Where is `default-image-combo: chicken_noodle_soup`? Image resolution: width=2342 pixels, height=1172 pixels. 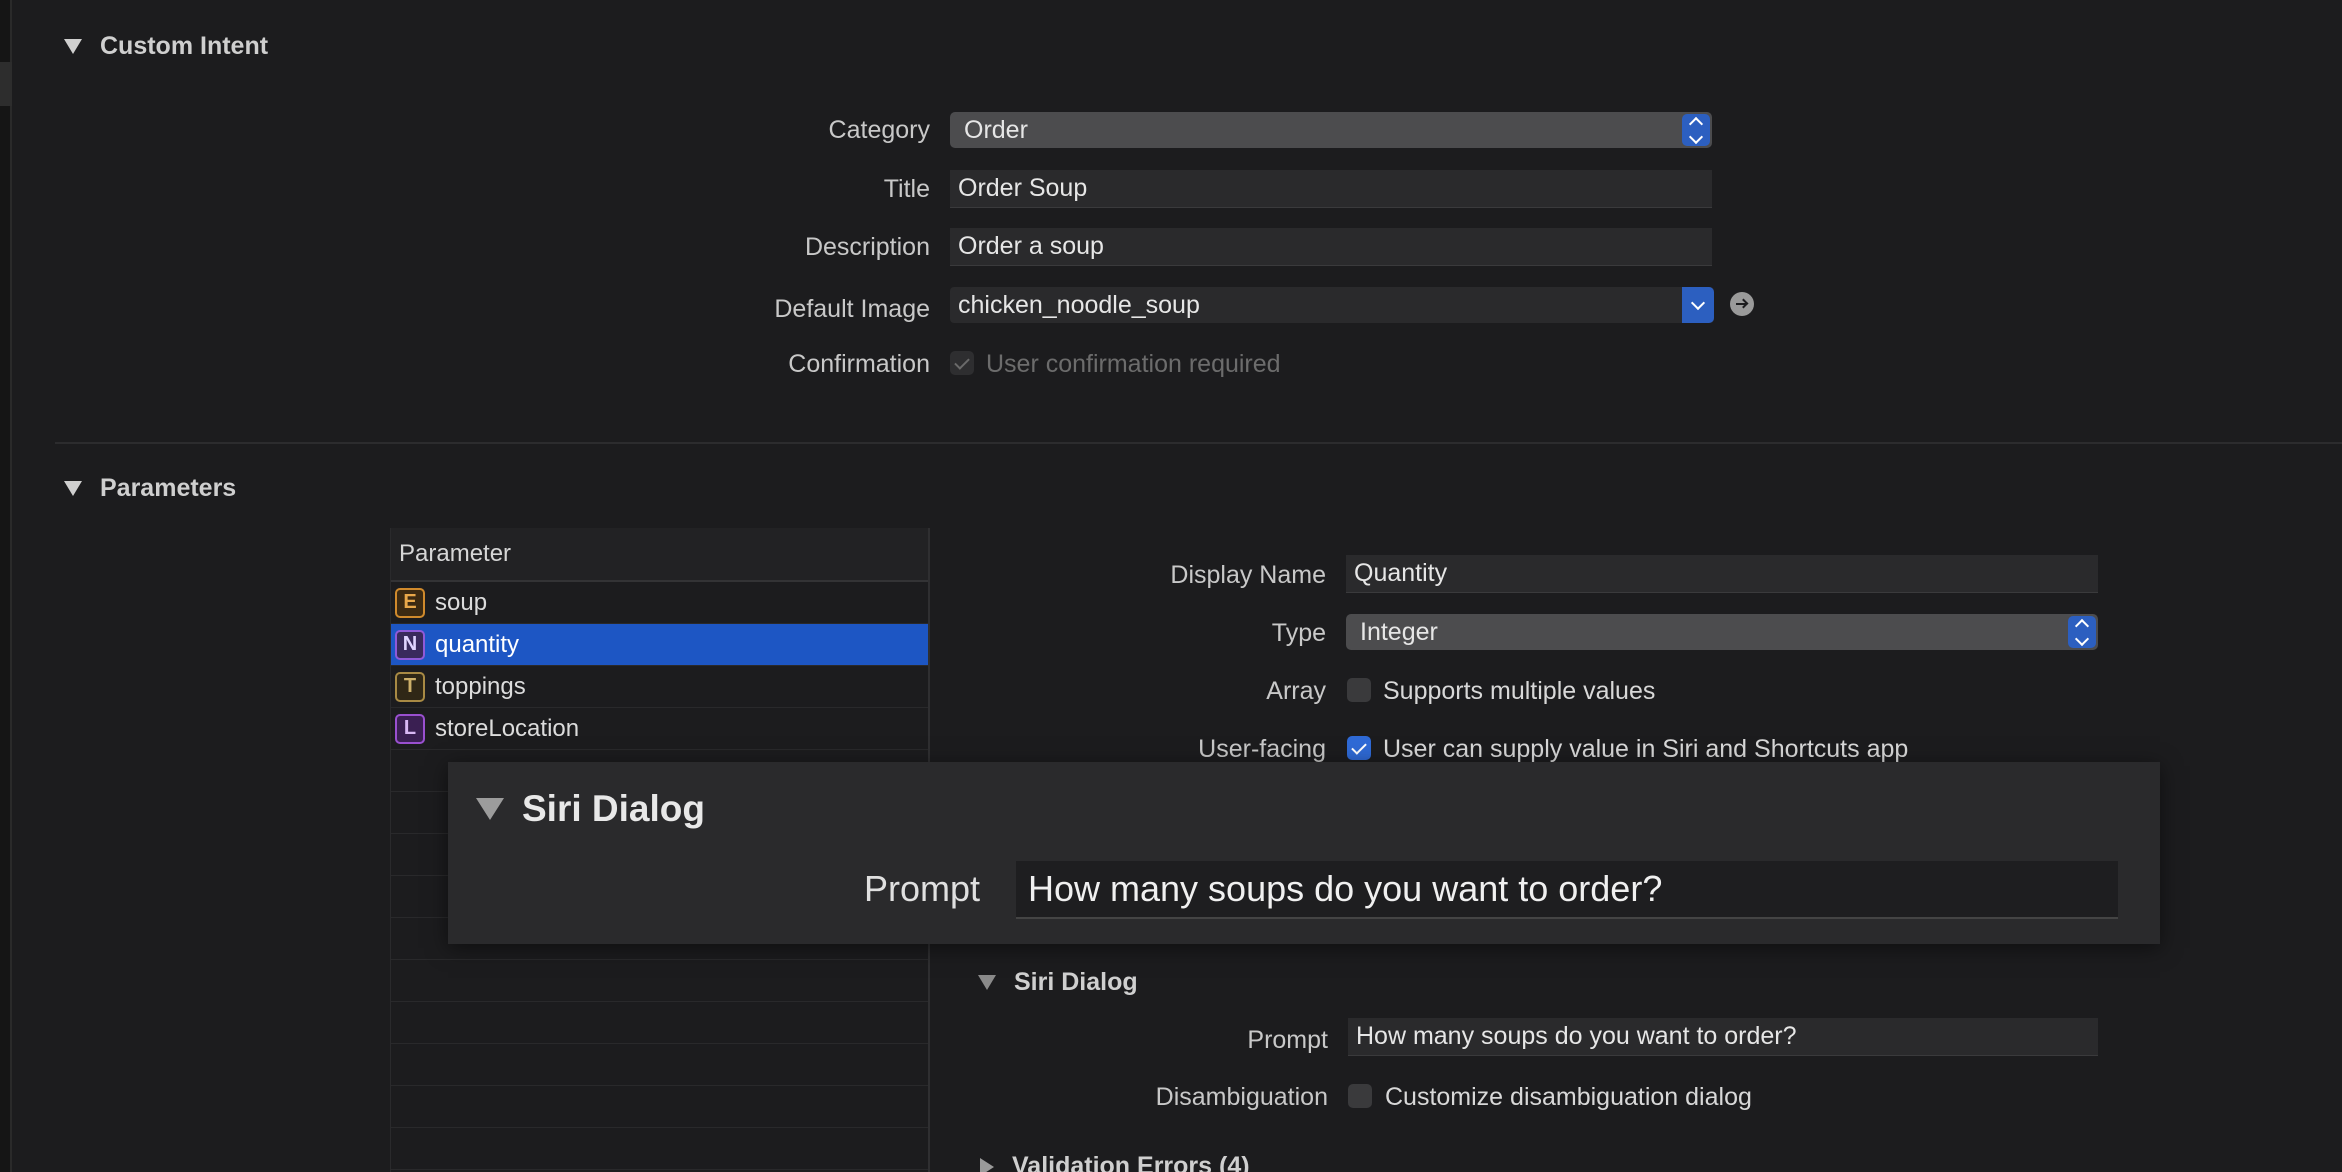 default-image-combo: chicken_noodle_soup is located at coordinates (1332, 305).